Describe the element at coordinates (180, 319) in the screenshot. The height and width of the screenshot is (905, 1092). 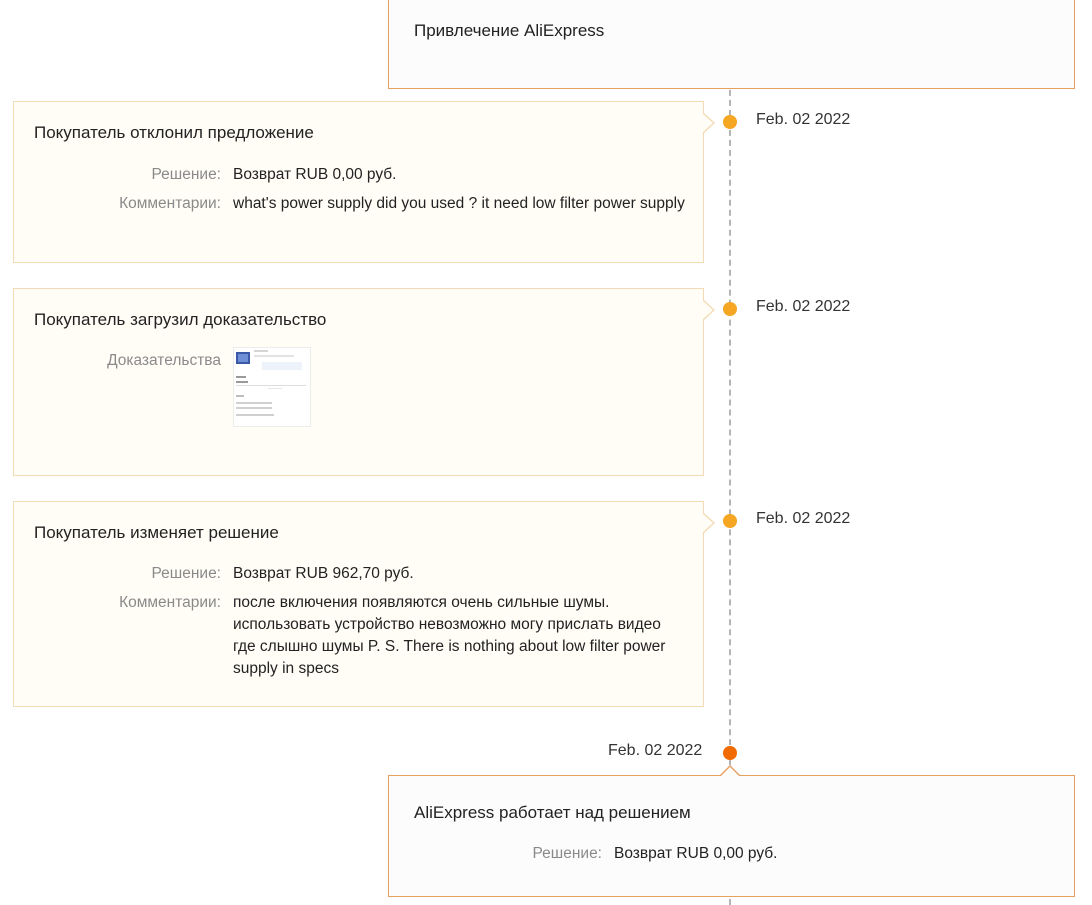
I see `event-title: Покупатель загрузил доказательство` at that location.